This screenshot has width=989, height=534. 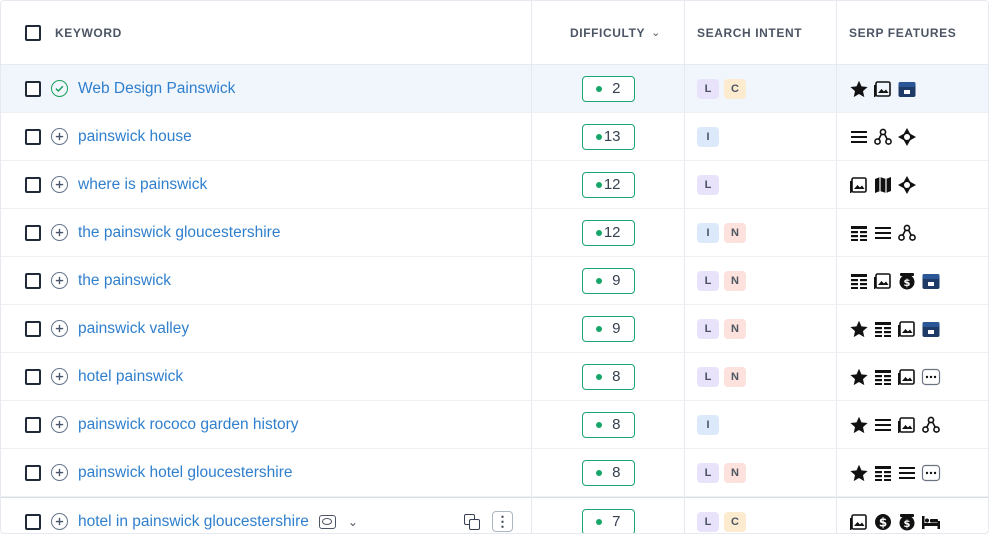 What do you see at coordinates (494, 425) in the screenshot?
I see `table-row: painswick rococo garden history 8 I` at bounding box center [494, 425].